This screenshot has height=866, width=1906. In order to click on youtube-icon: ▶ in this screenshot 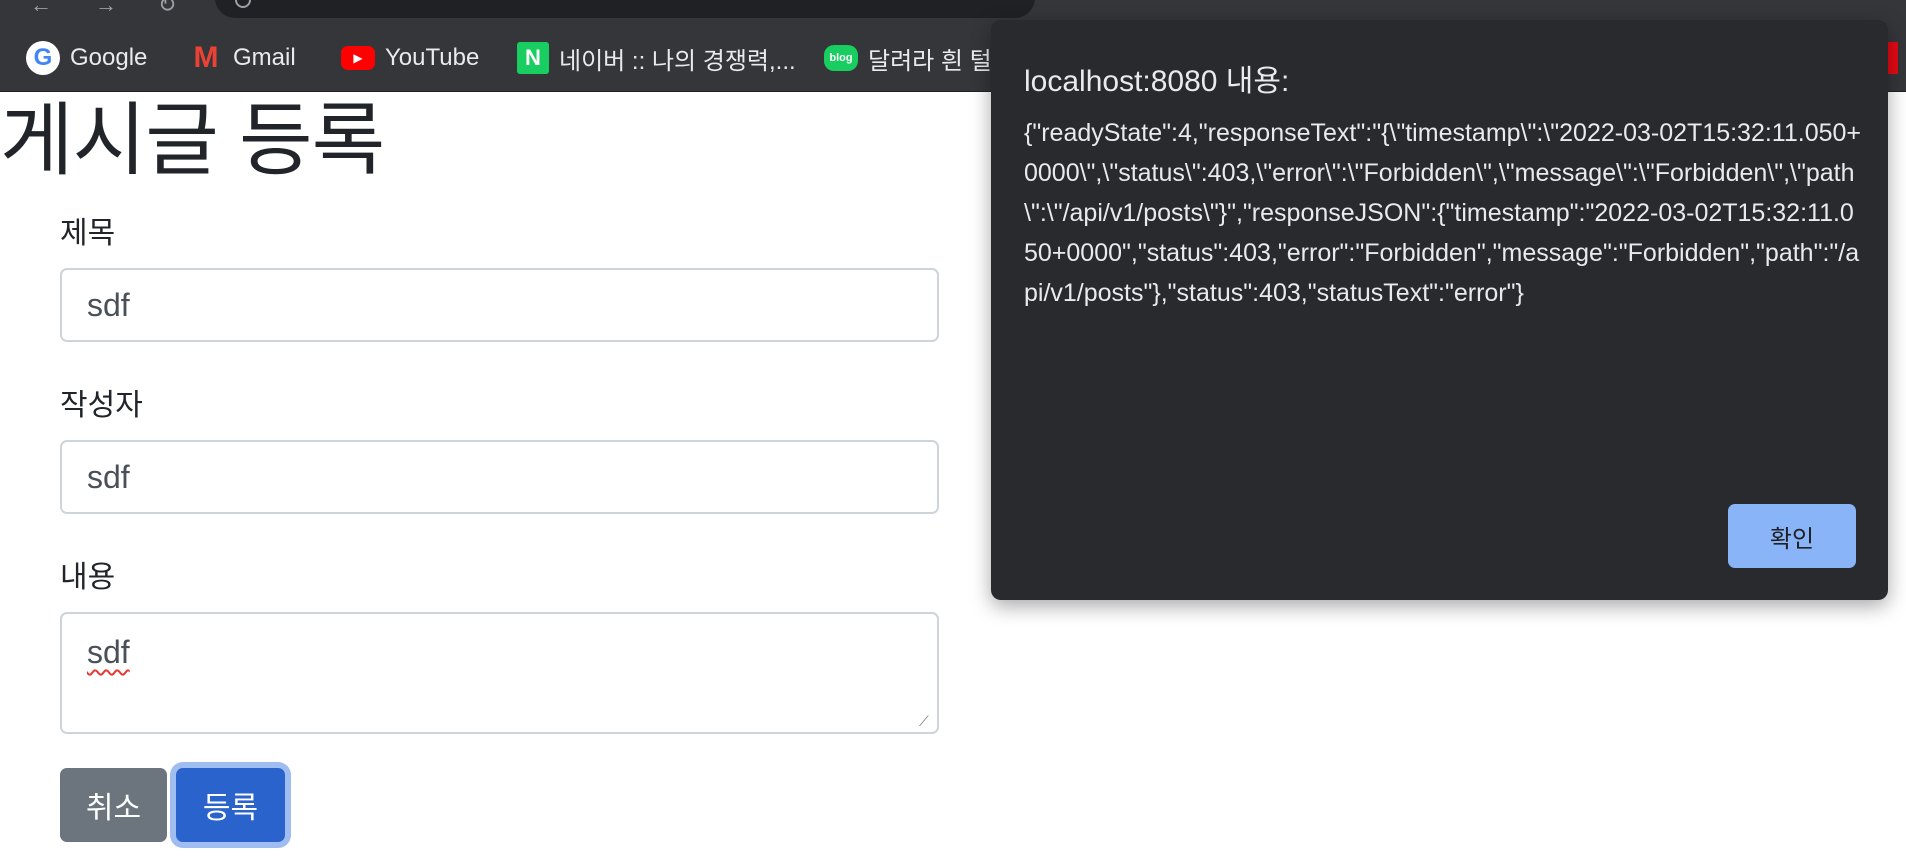, I will do `click(358, 58)`.